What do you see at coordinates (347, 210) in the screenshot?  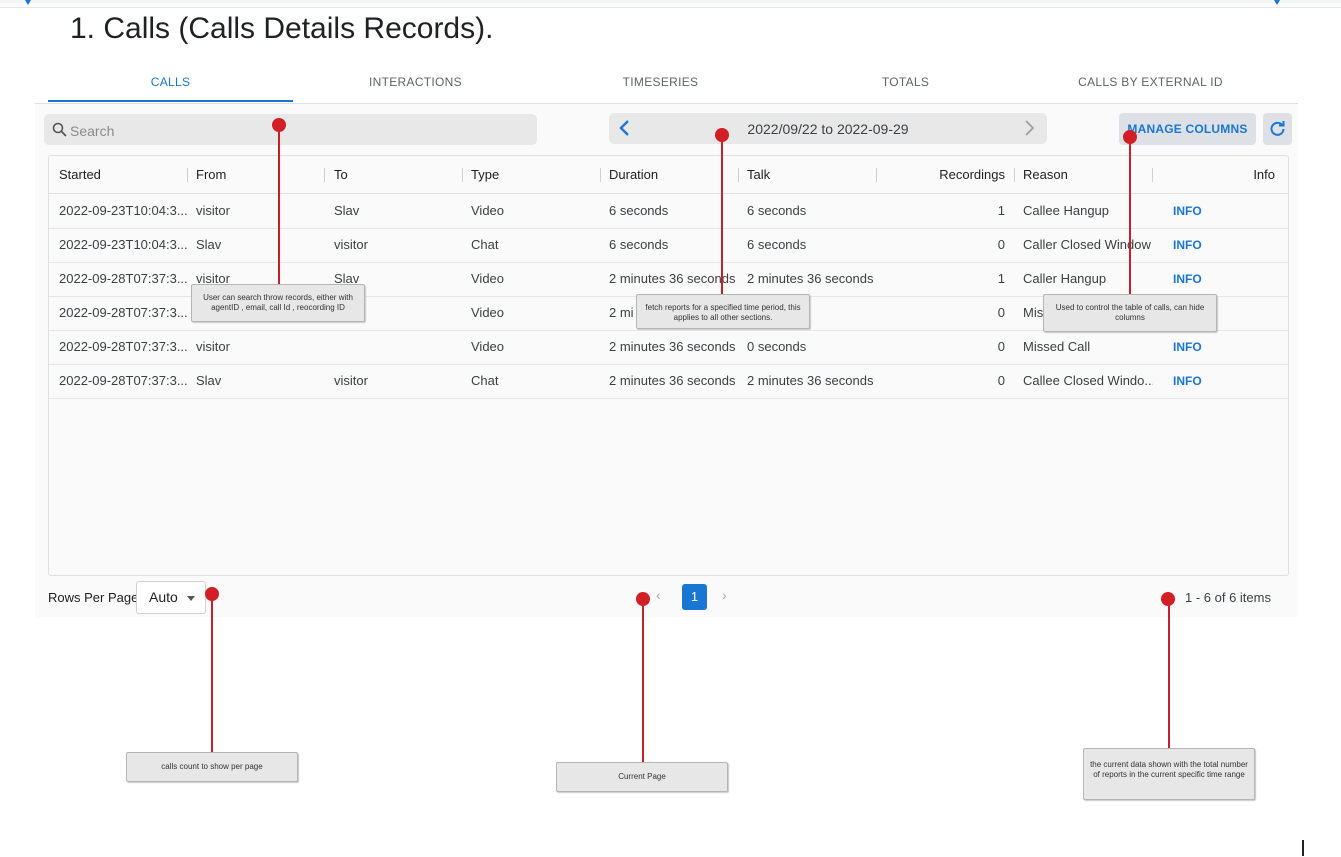 I see `cell-to: Slav` at bounding box center [347, 210].